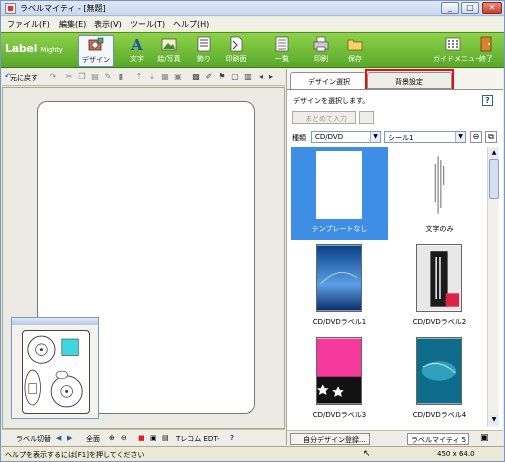 This screenshot has height=462, width=505. Describe the element at coordinates (232, 438) in the screenshot. I see `help-circle-icon: ?` at that location.